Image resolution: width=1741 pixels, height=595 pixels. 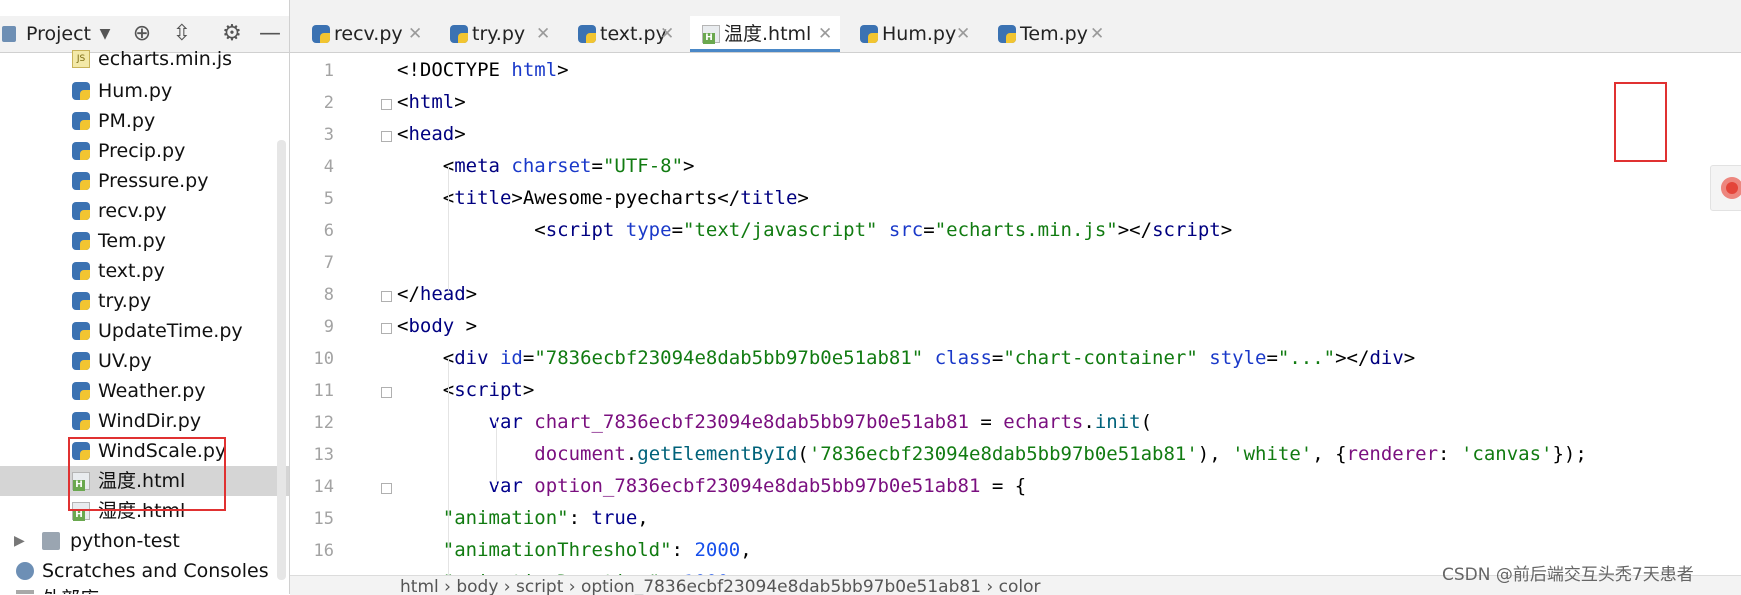 What do you see at coordinates (419, 586) in the screenshot?
I see `breadcrumb-item: html` at bounding box center [419, 586].